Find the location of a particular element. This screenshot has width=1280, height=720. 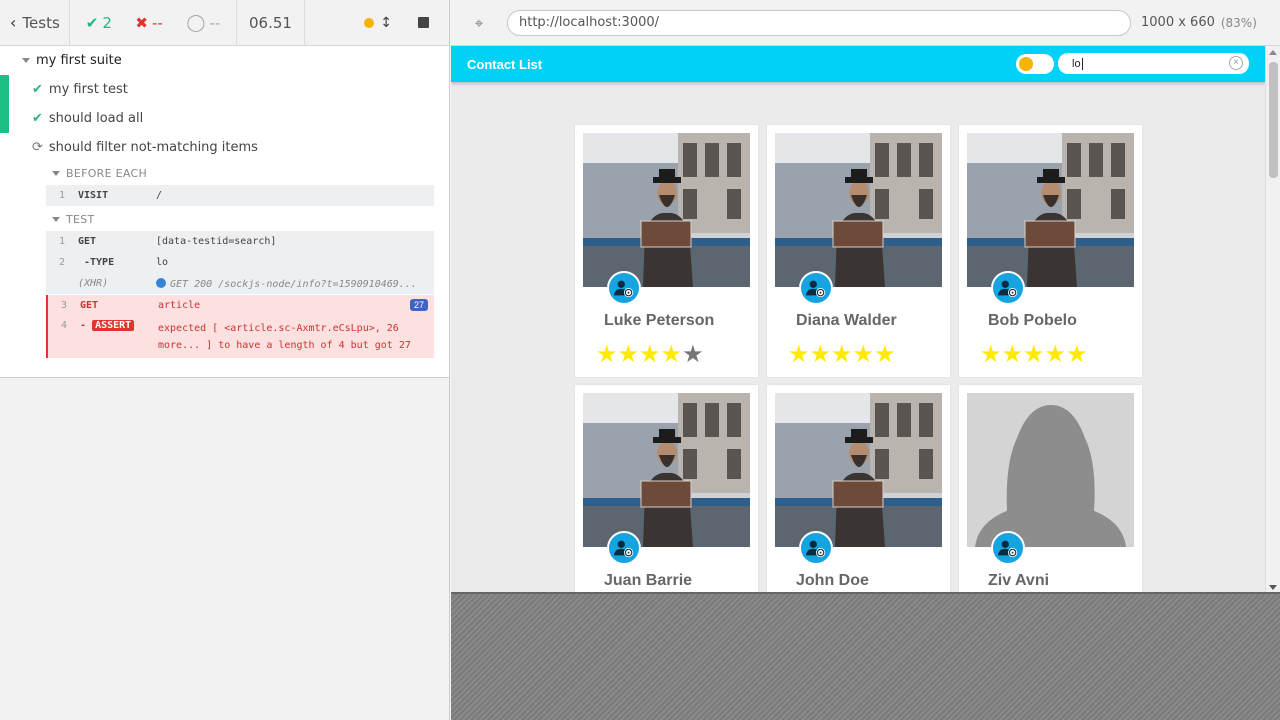

selector-playground-button: ⌖ is located at coordinates (479, 23).